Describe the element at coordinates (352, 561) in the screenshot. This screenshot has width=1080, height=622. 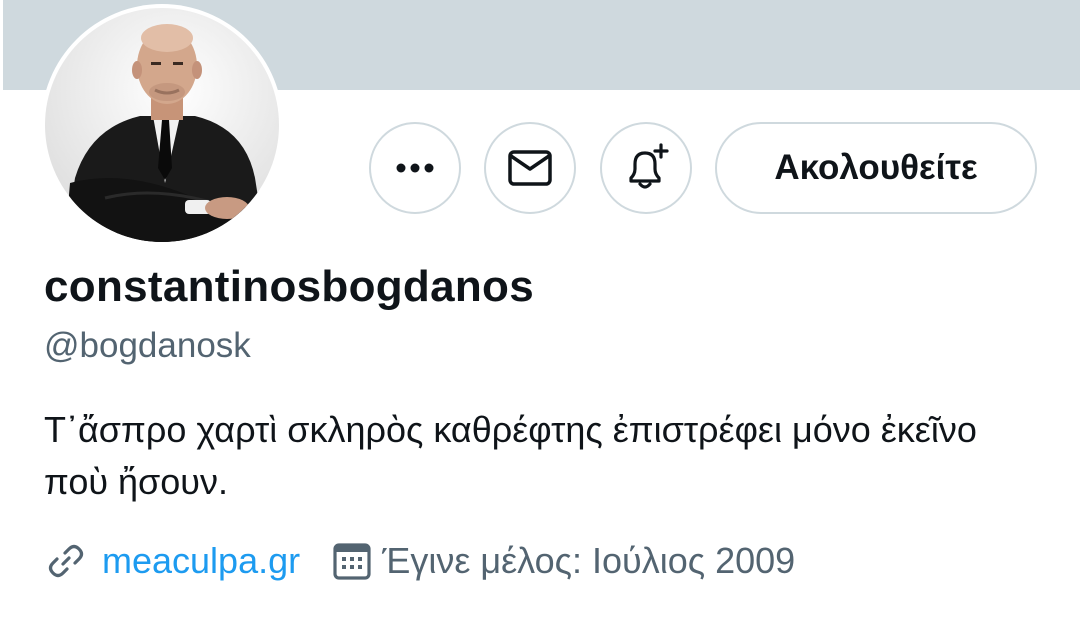
I see `calendar-icon` at that location.